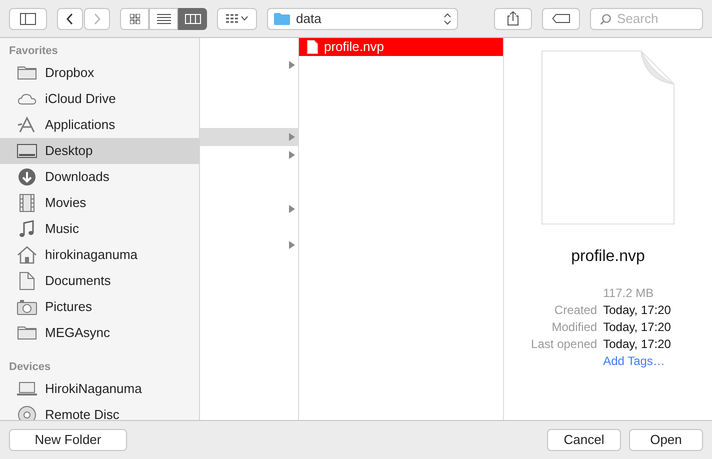  What do you see at coordinates (97, 18) in the screenshot?
I see `chevron-right-icon` at bounding box center [97, 18].